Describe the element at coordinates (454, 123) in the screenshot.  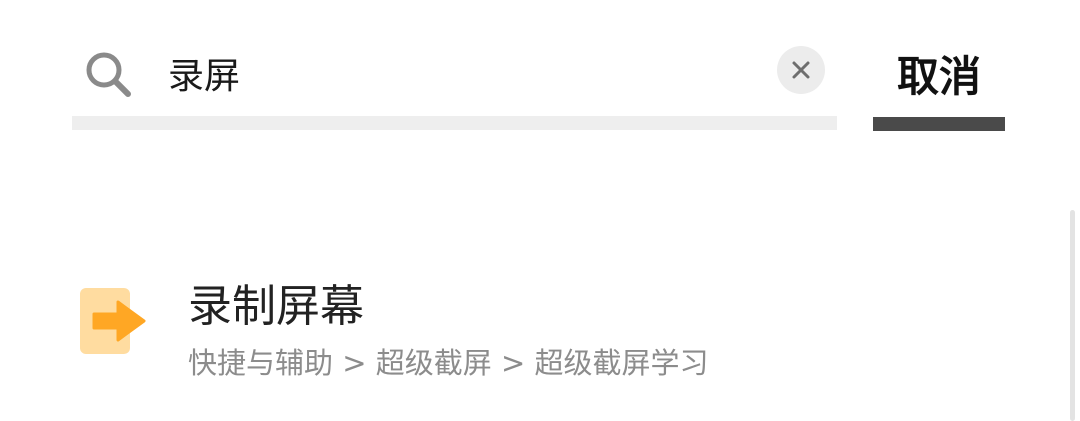
I see `search-underline` at that location.